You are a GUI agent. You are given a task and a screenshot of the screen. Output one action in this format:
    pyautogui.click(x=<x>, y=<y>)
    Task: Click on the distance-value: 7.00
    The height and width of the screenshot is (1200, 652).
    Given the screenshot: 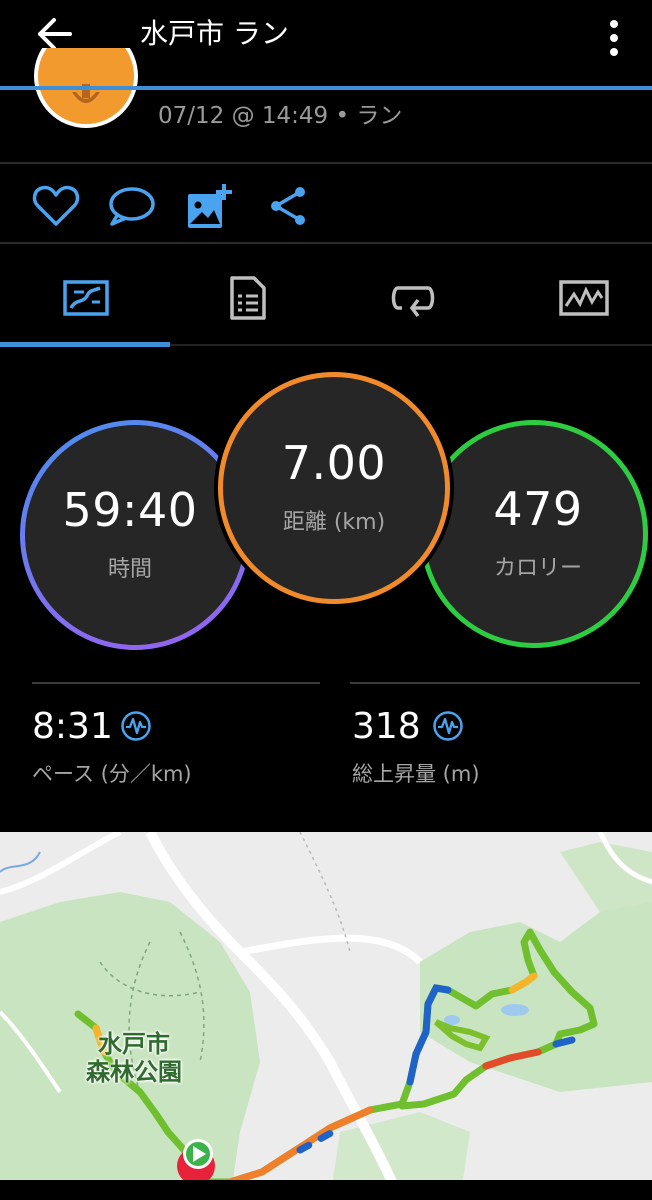 What is the action you would take?
    pyautogui.click(x=334, y=463)
    